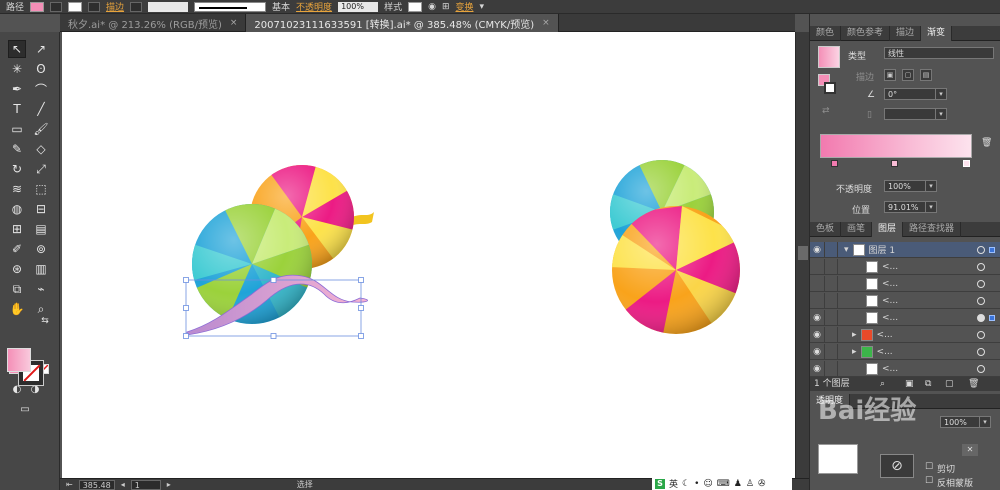 Image resolution: width=1000 pixels, height=490 pixels. I want to click on scrollbar-thumb, so click(803, 253).